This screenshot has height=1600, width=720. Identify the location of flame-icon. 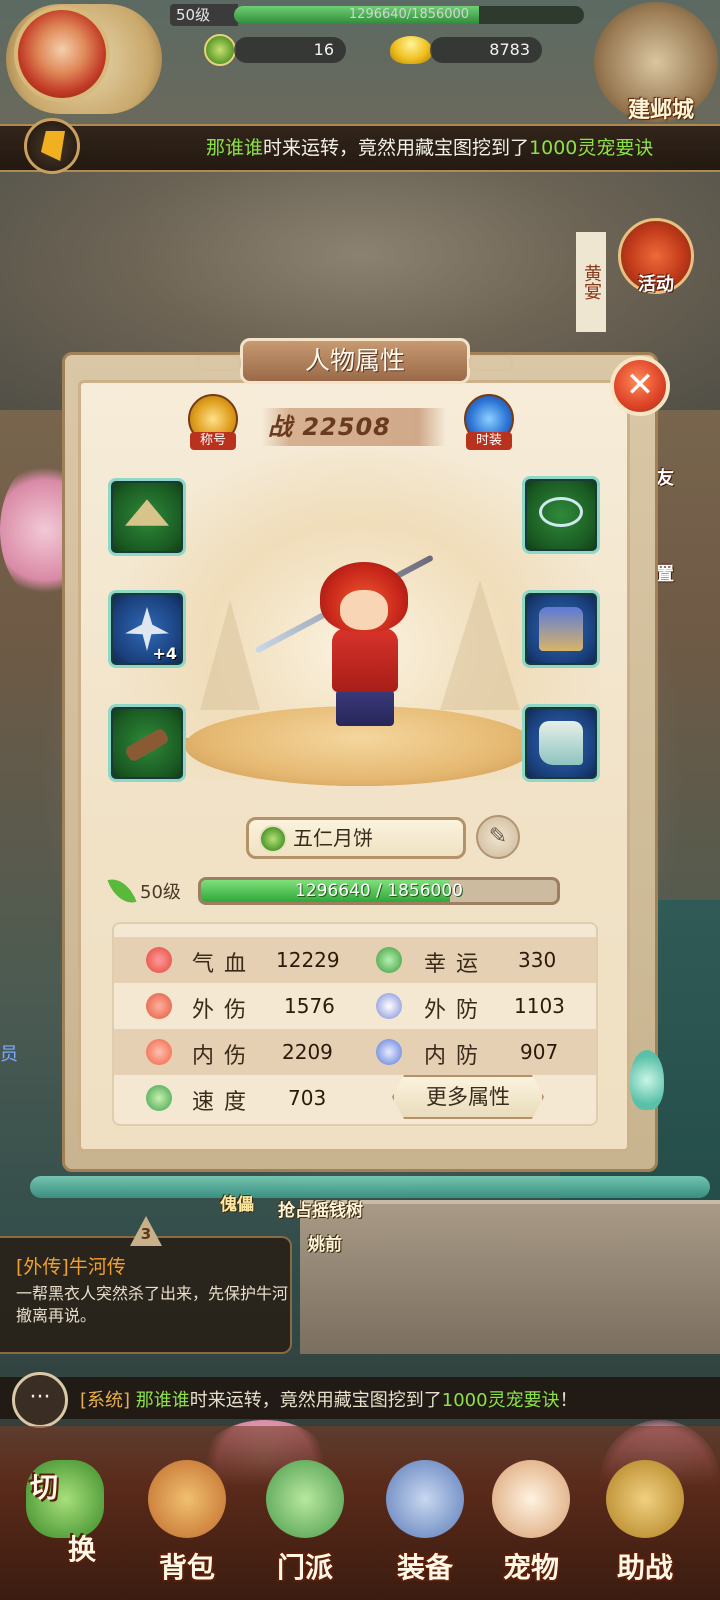
(159, 1052).